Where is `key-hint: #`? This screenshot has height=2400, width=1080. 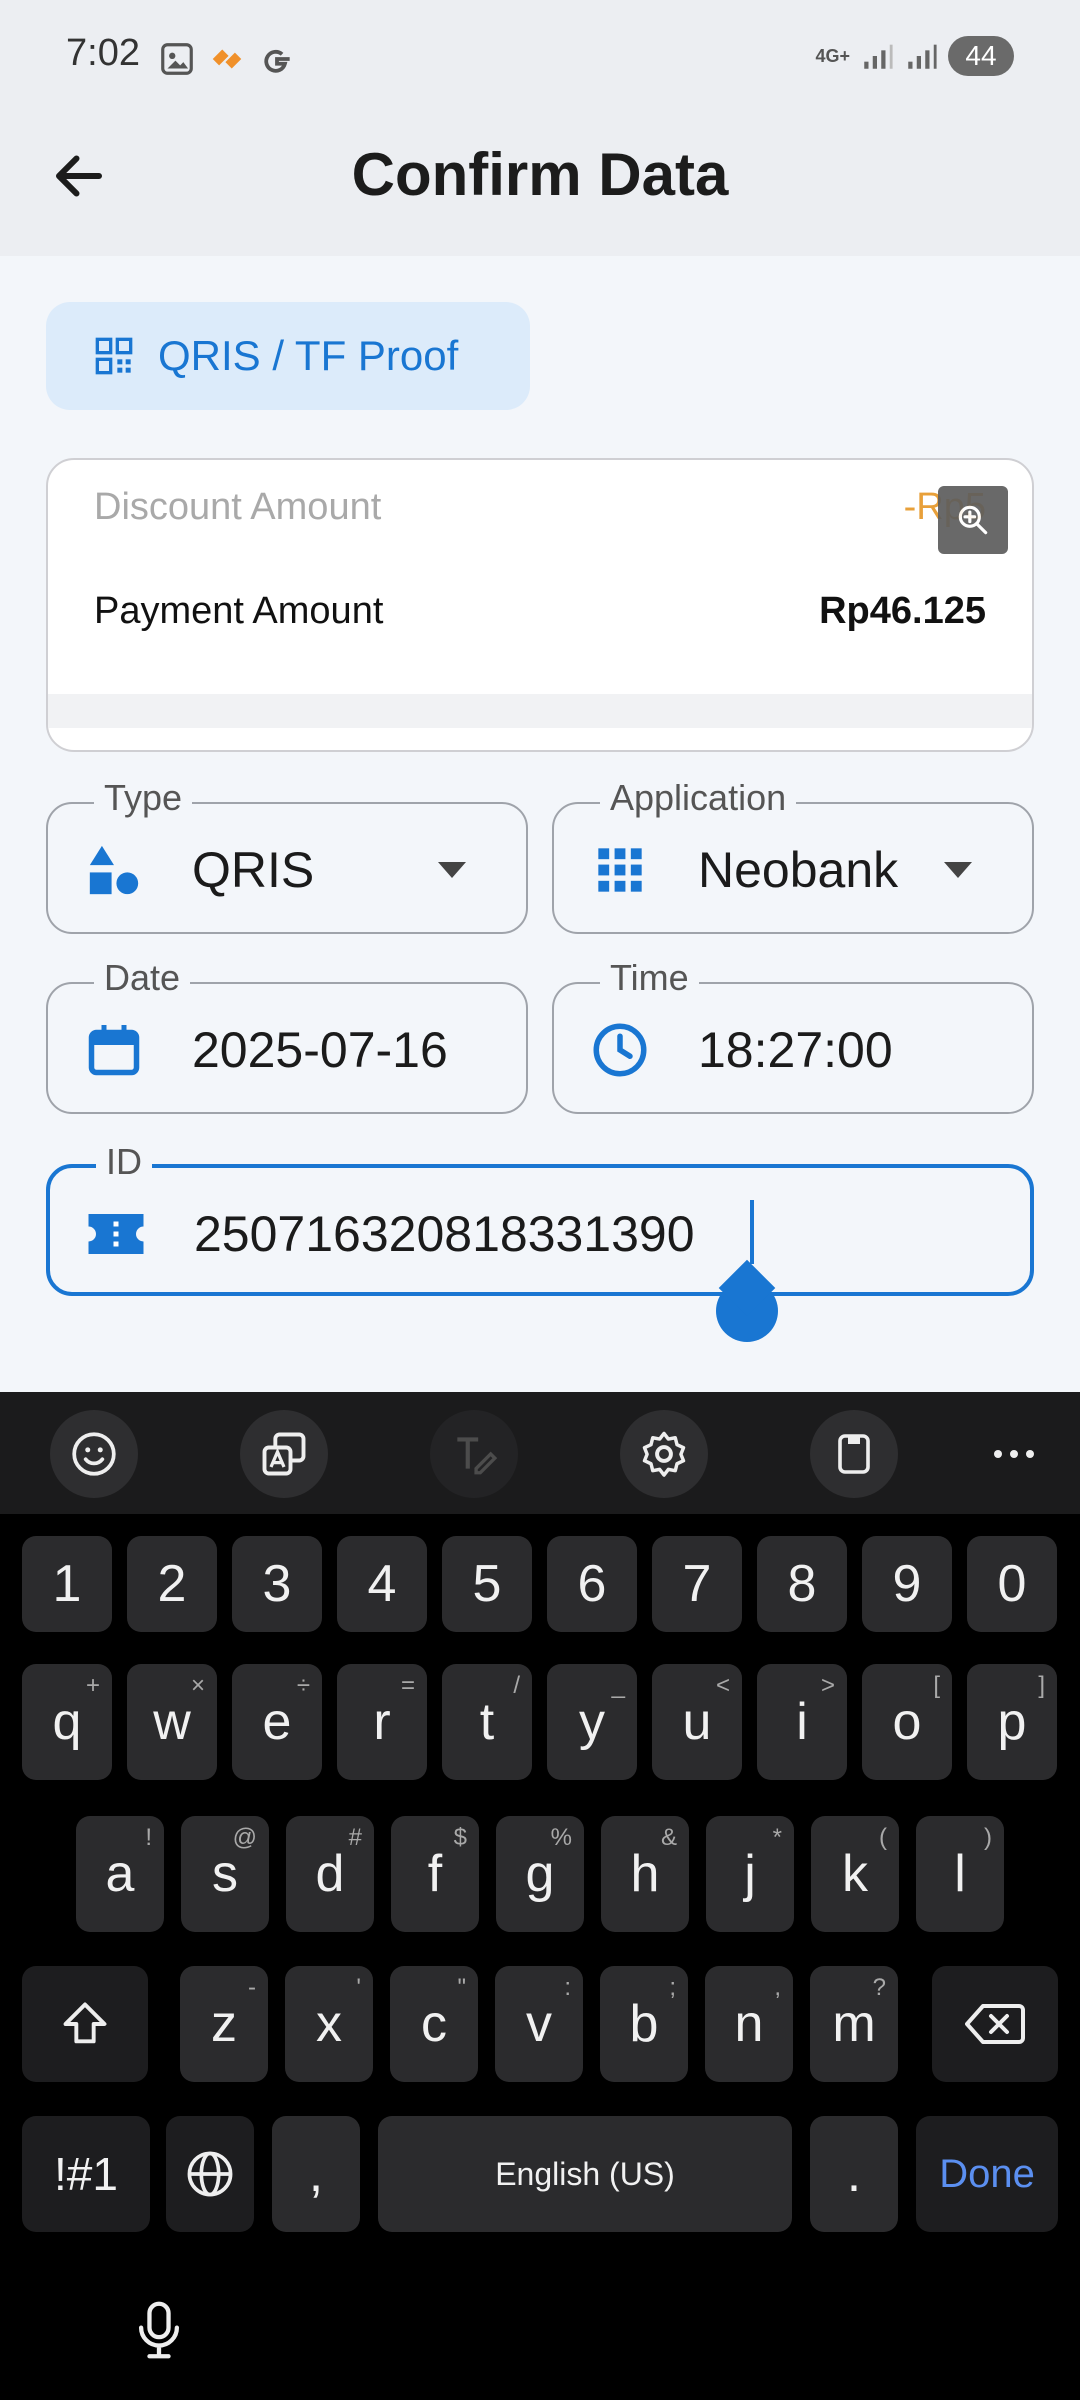
key-hint: # is located at coordinates (355, 1837).